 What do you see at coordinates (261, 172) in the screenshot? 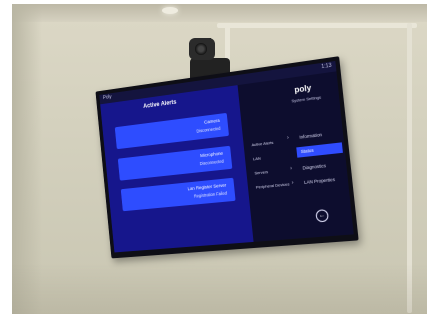
I see `category-servers: Servers` at bounding box center [261, 172].